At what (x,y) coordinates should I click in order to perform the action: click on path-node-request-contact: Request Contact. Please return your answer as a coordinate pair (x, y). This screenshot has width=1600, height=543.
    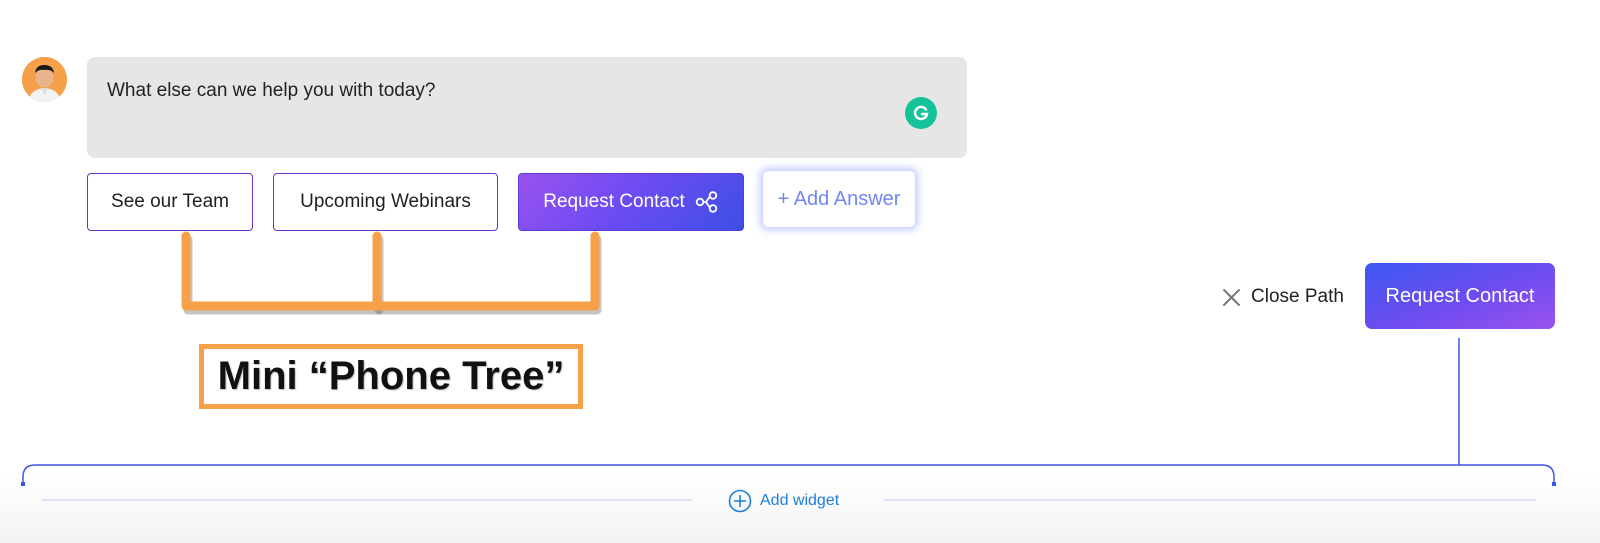
    Looking at the image, I should click on (1460, 296).